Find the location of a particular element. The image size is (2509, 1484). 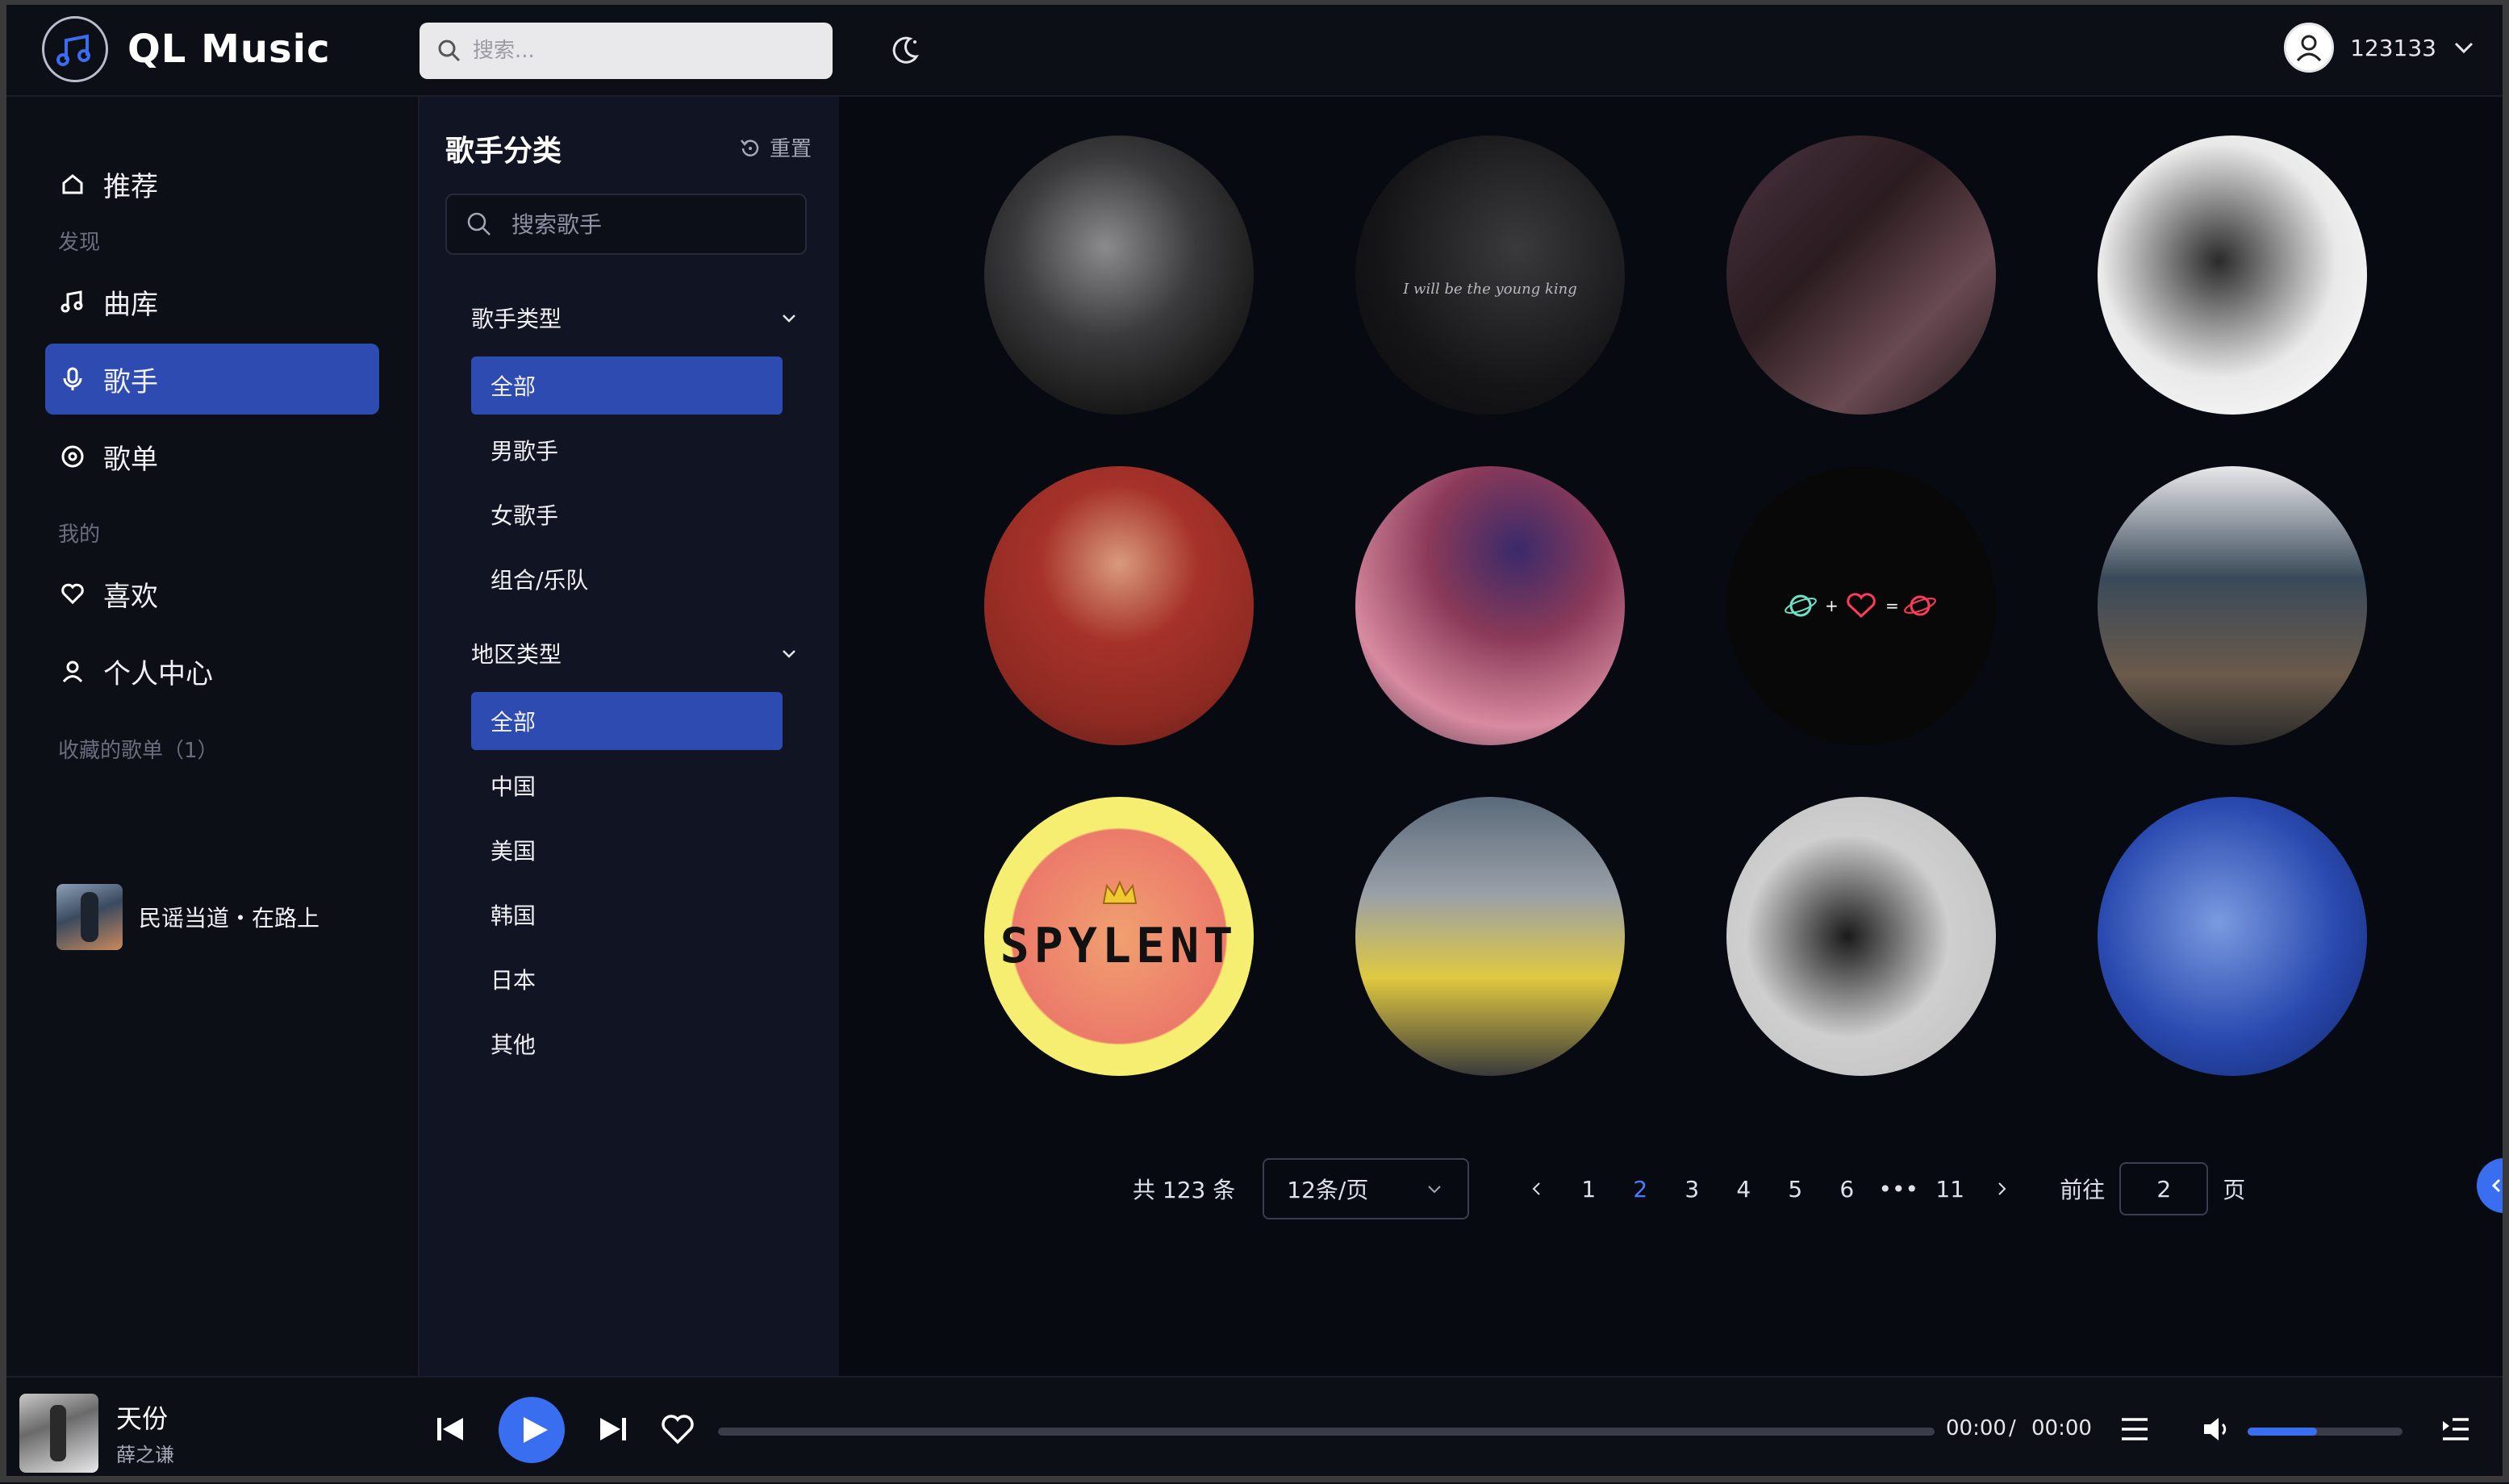

planet-heart-icon: + = is located at coordinates (1860, 606).